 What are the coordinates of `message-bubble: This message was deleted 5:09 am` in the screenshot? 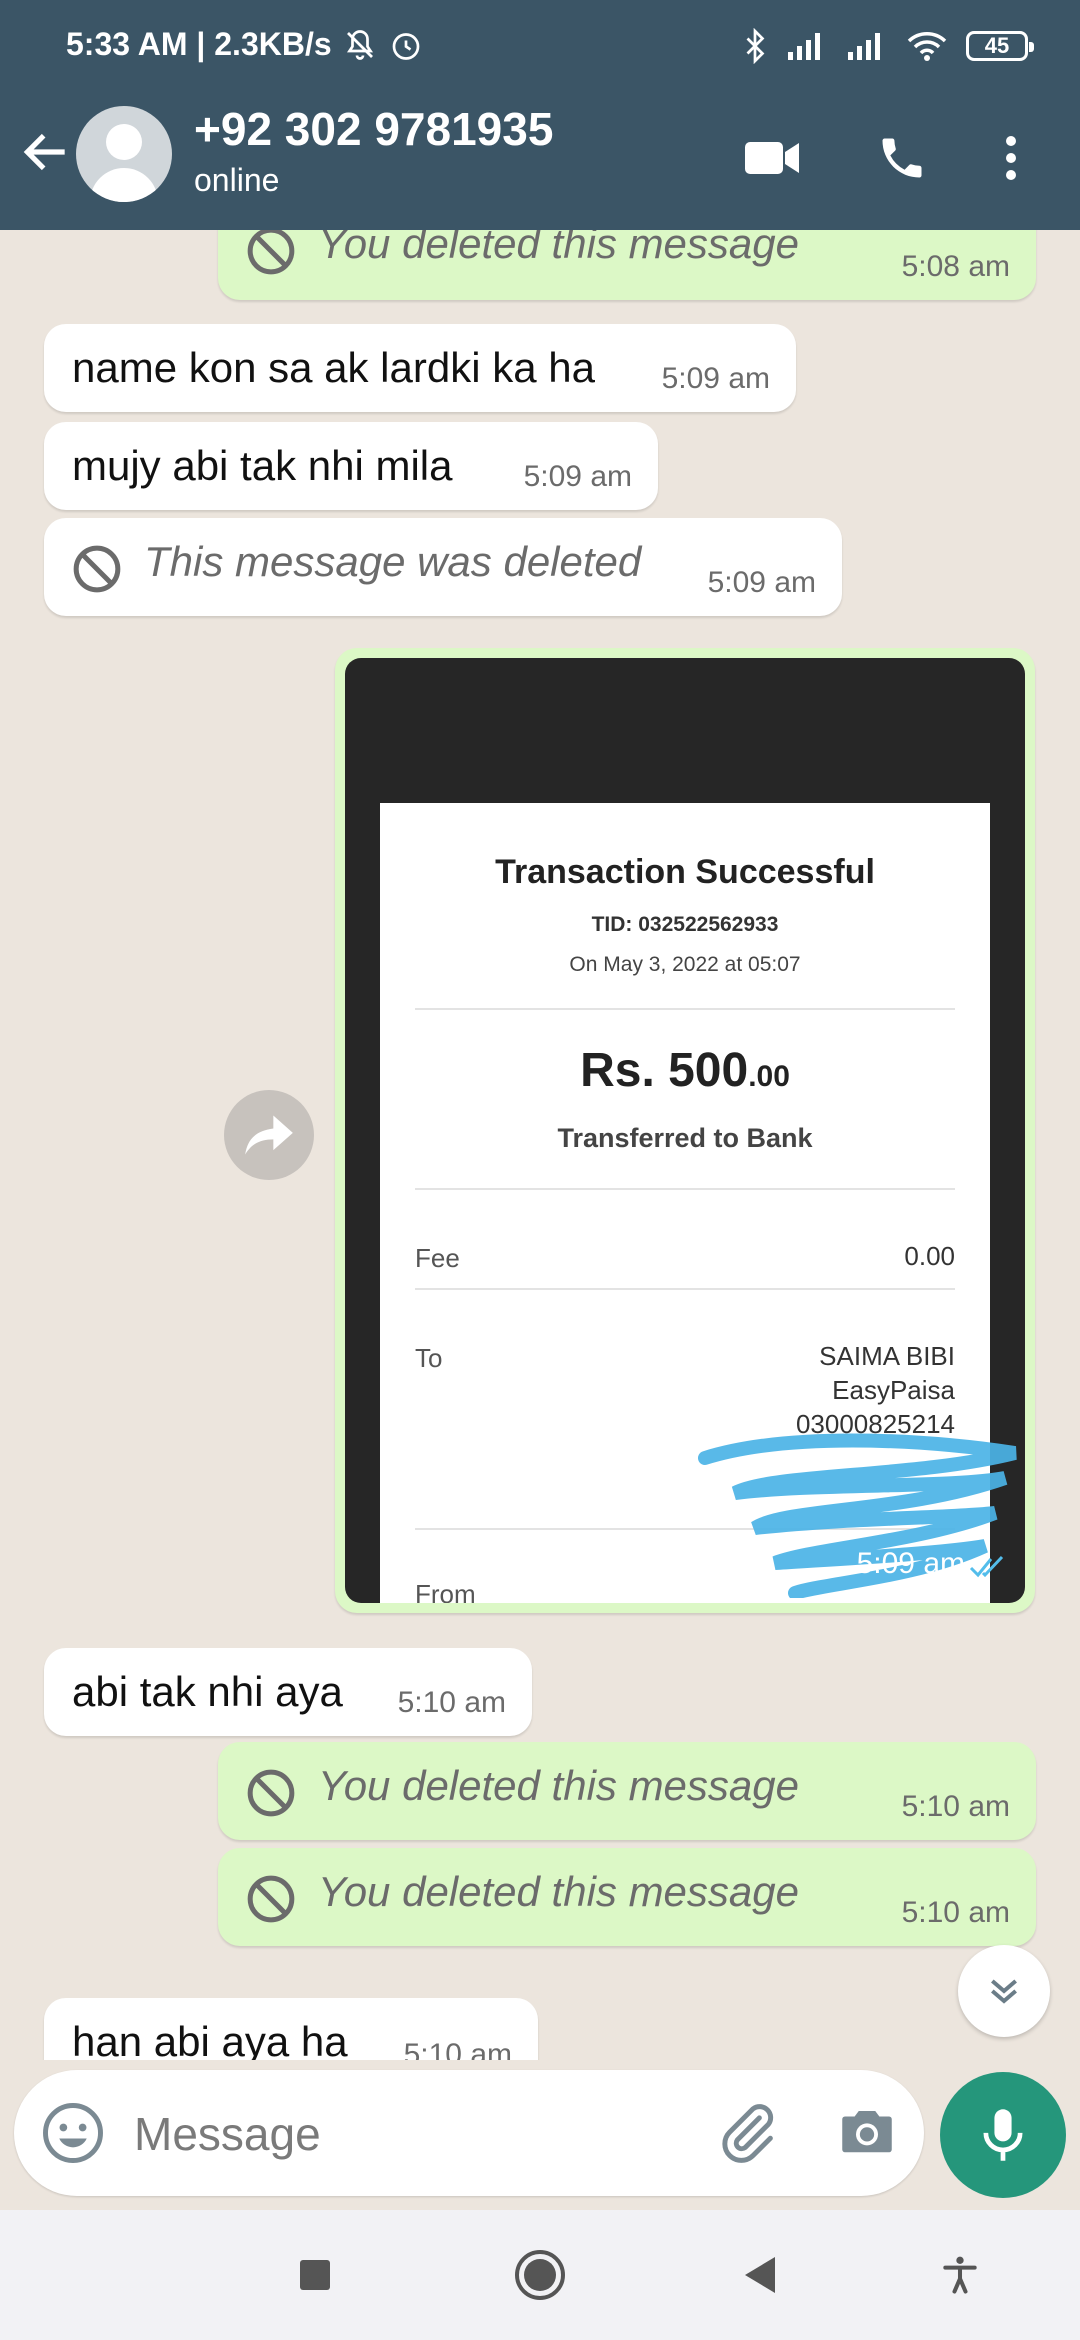 It's located at (443, 567).